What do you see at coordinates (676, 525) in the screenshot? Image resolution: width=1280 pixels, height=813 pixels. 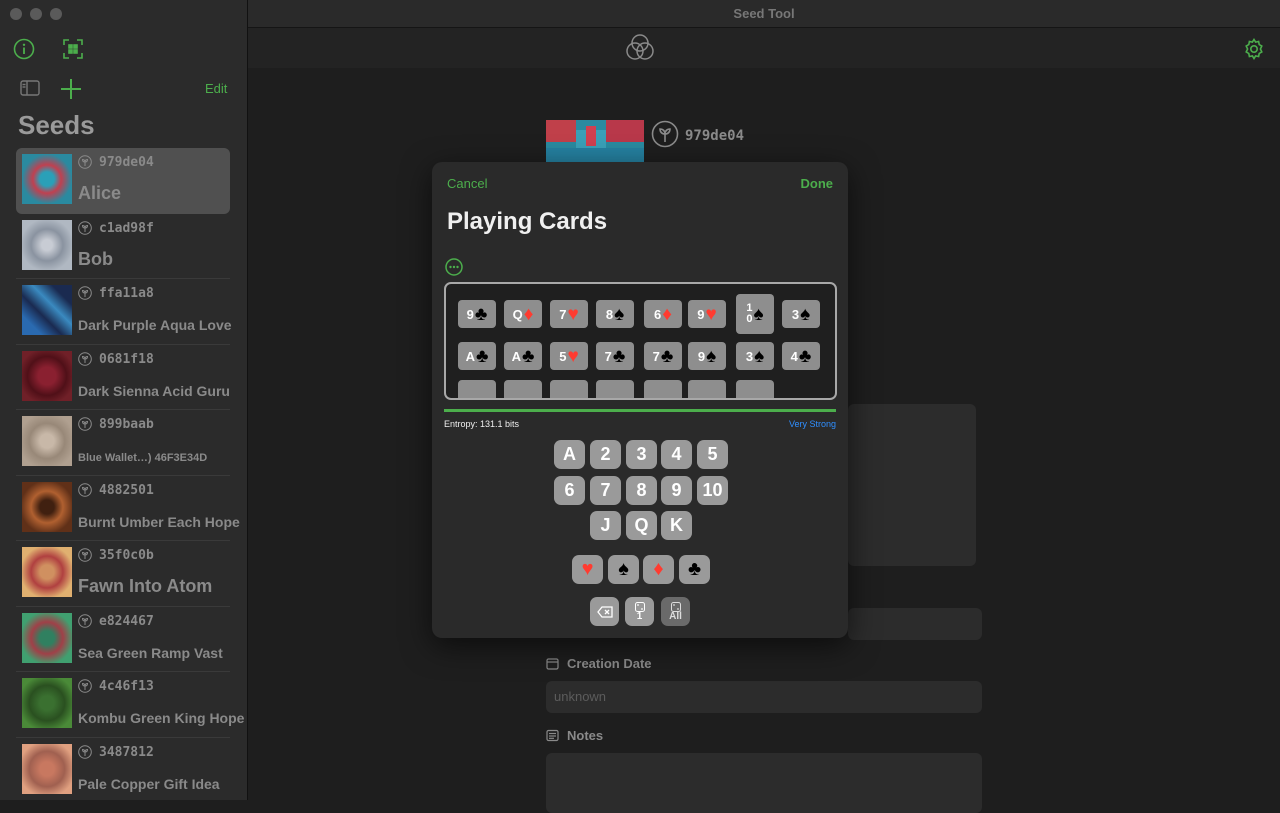 I see `rank-key-k: K` at bounding box center [676, 525].